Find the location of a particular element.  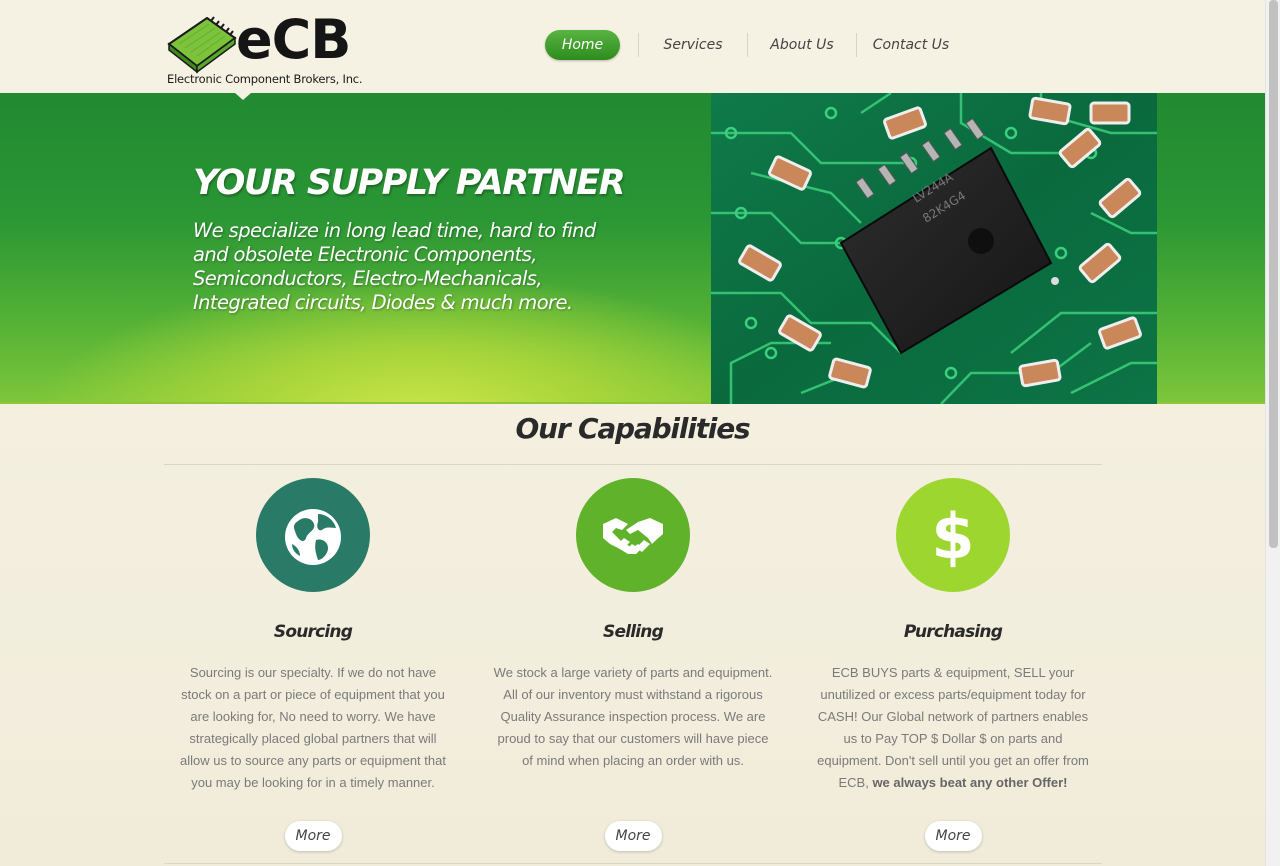

circuit-board-image: LV244A 82K4G4 is located at coordinates (934, 248).